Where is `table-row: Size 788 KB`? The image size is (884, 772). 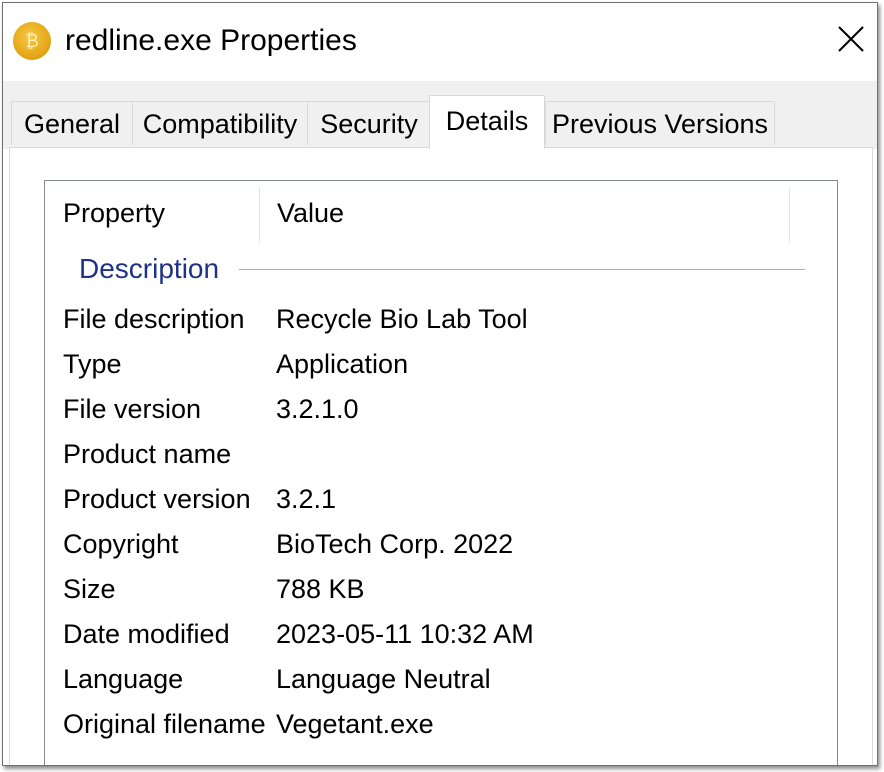 table-row: Size 788 KB is located at coordinates (441, 589).